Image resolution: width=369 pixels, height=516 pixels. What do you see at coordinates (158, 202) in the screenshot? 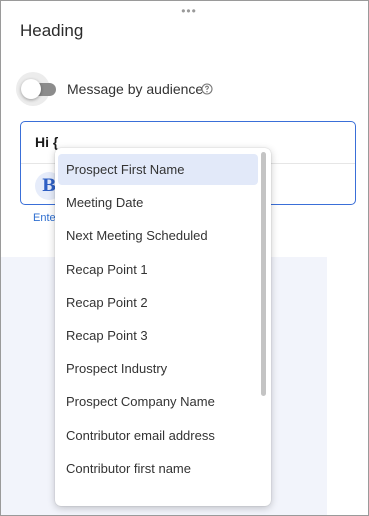
I see `dropdown-item-meeting-date: Meeting Date` at bounding box center [158, 202].